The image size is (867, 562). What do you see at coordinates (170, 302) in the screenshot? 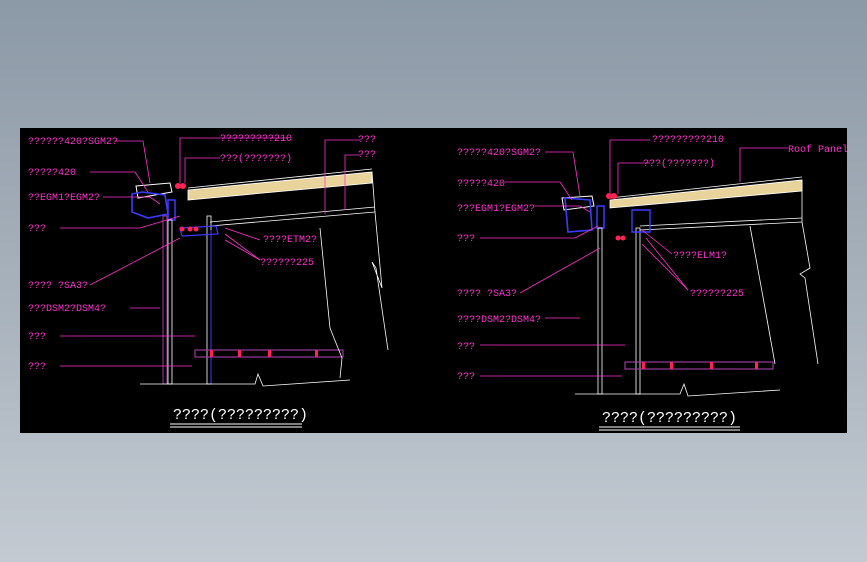
I see `left-column-inner` at bounding box center [170, 302].